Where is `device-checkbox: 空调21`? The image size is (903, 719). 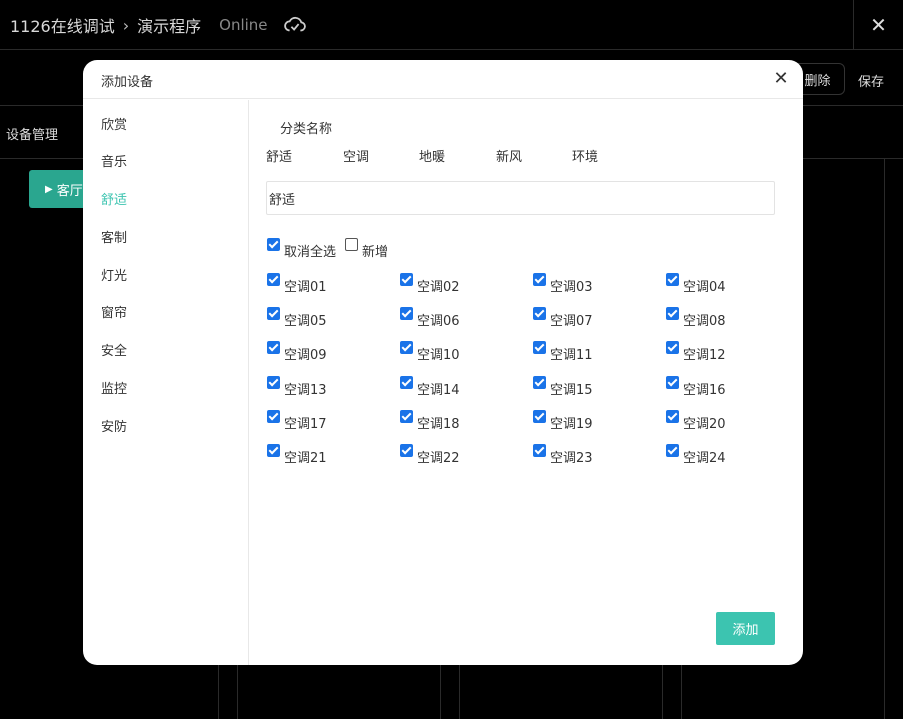
device-checkbox: 空调21 is located at coordinates (297, 455).